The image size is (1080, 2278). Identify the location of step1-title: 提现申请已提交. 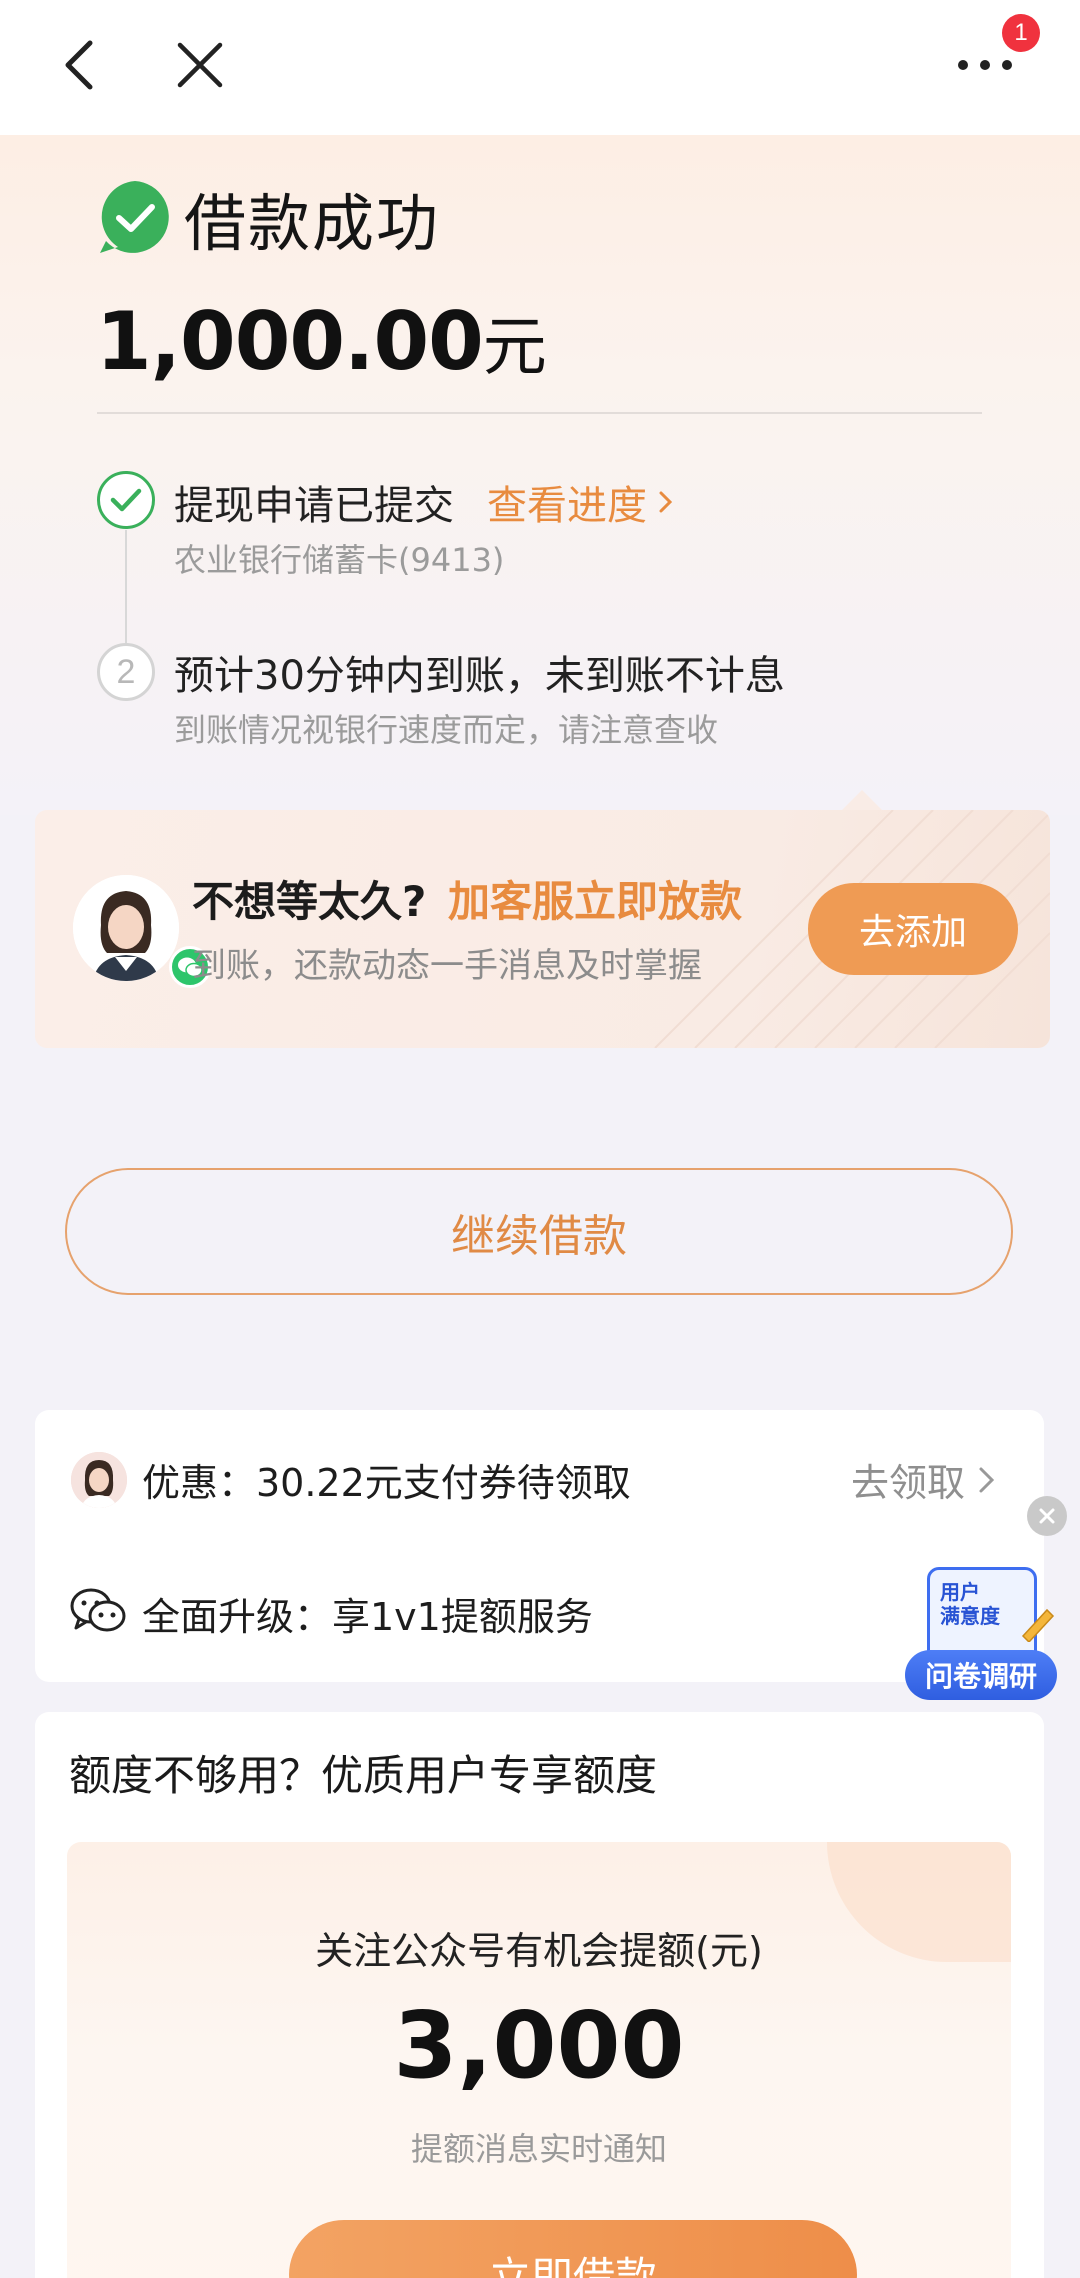
(314, 506).